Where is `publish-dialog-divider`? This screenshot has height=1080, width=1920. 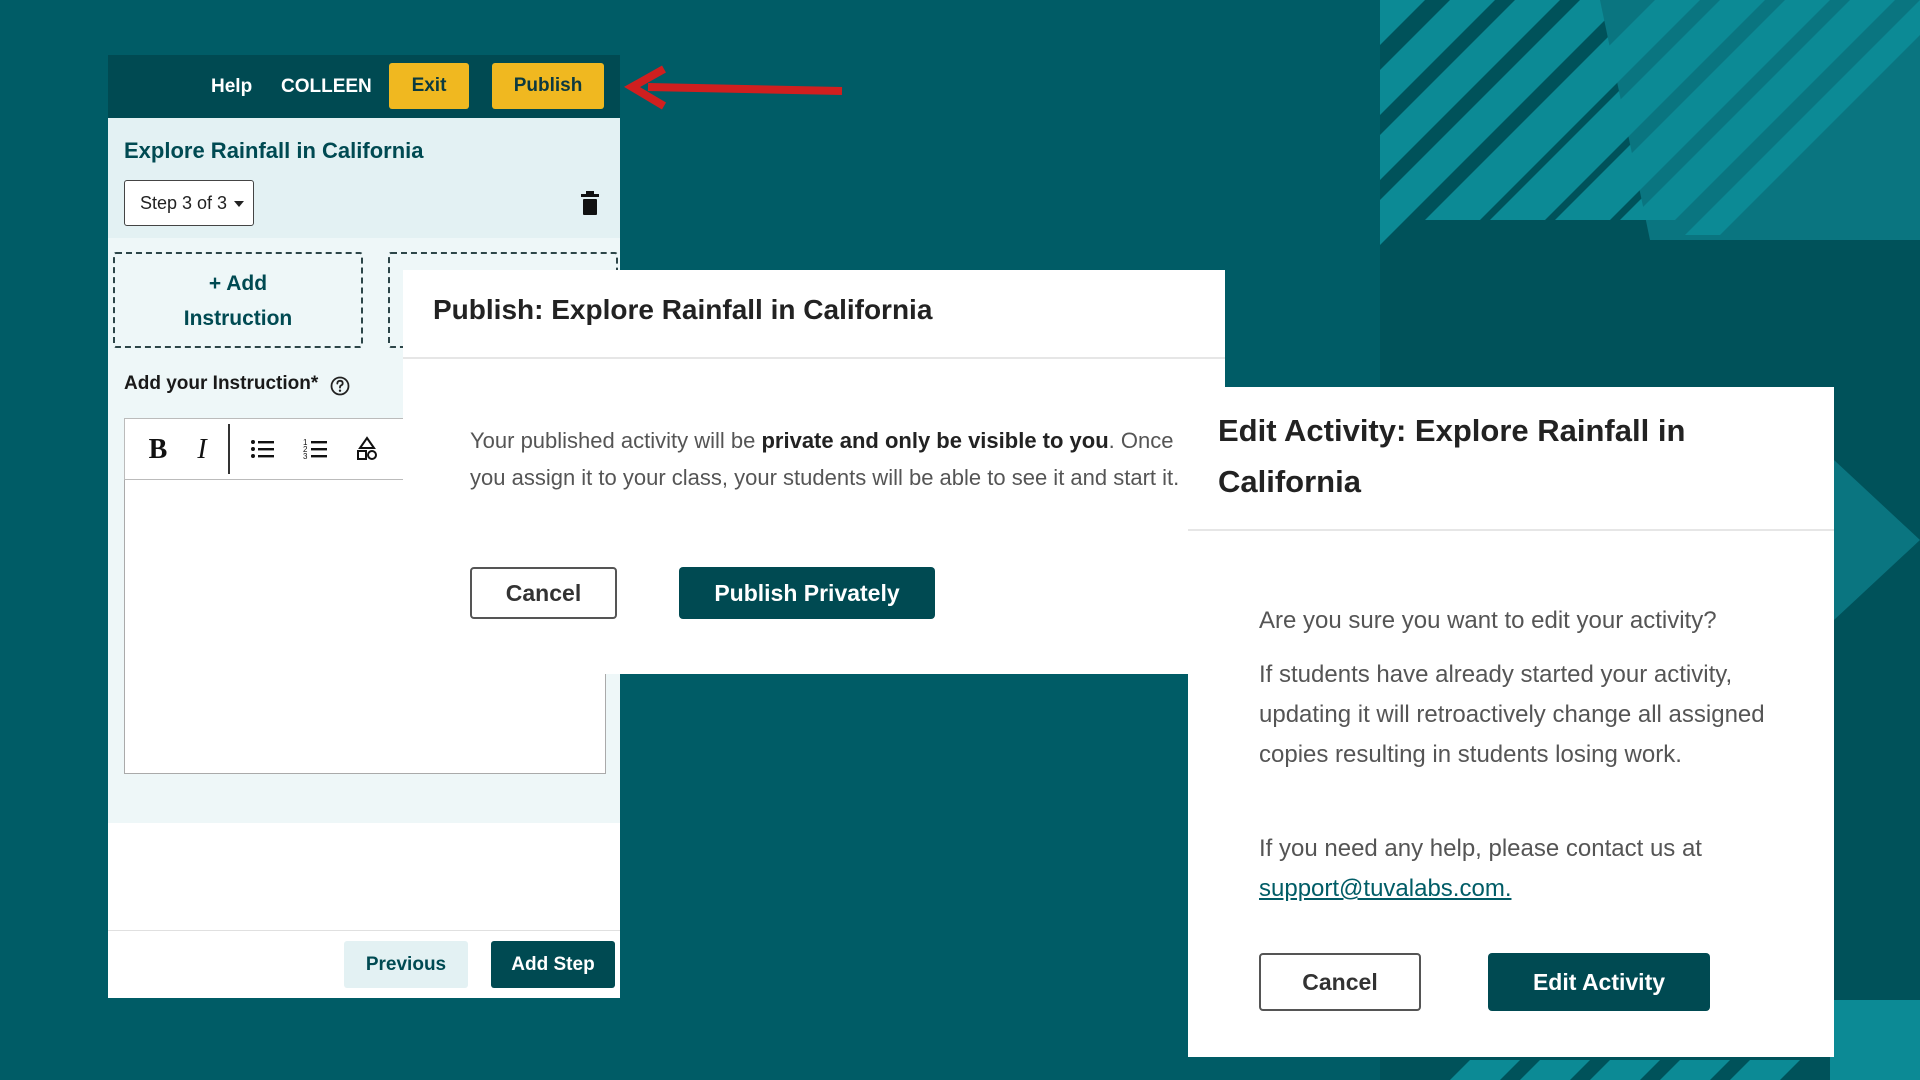
publish-dialog-divider is located at coordinates (814, 358).